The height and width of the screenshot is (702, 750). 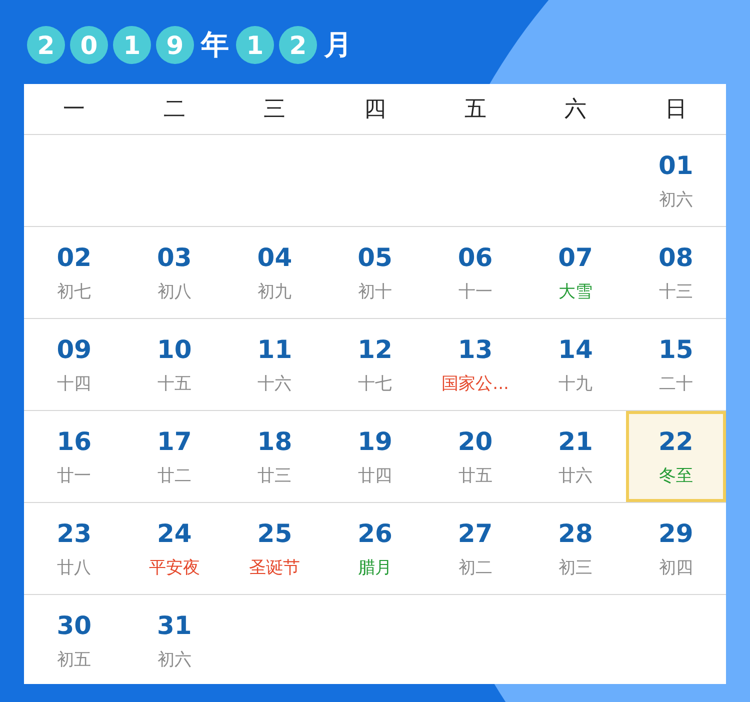 What do you see at coordinates (274, 441) in the screenshot?
I see `day-number: 18` at bounding box center [274, 441].